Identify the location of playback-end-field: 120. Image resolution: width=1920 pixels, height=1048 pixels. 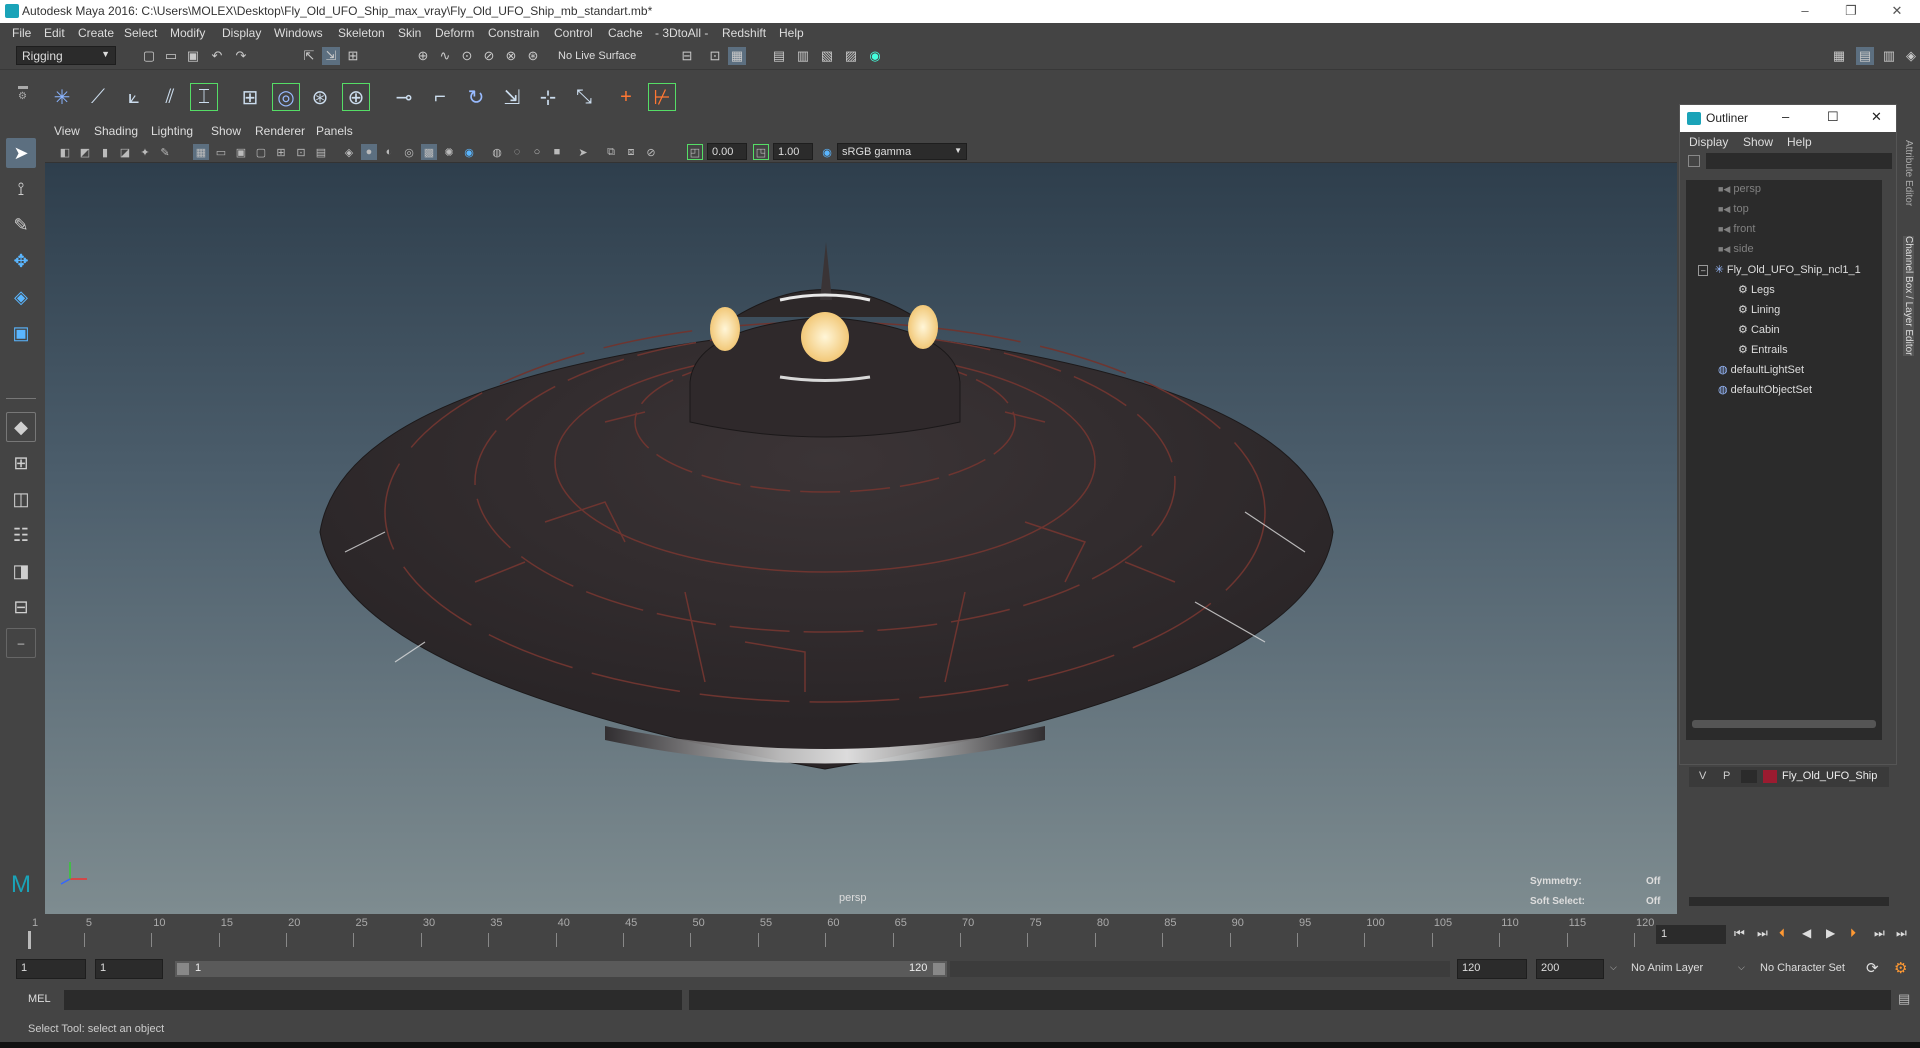
(1492, 969).